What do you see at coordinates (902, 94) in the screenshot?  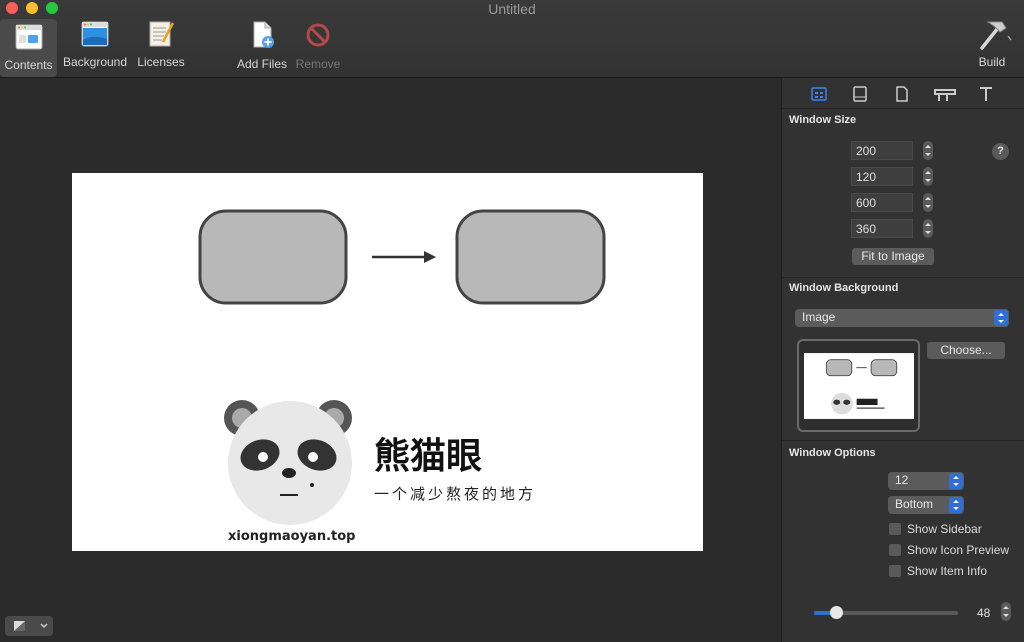 I see `inspector-tab-document-icon` at bounding box center [902, 94].